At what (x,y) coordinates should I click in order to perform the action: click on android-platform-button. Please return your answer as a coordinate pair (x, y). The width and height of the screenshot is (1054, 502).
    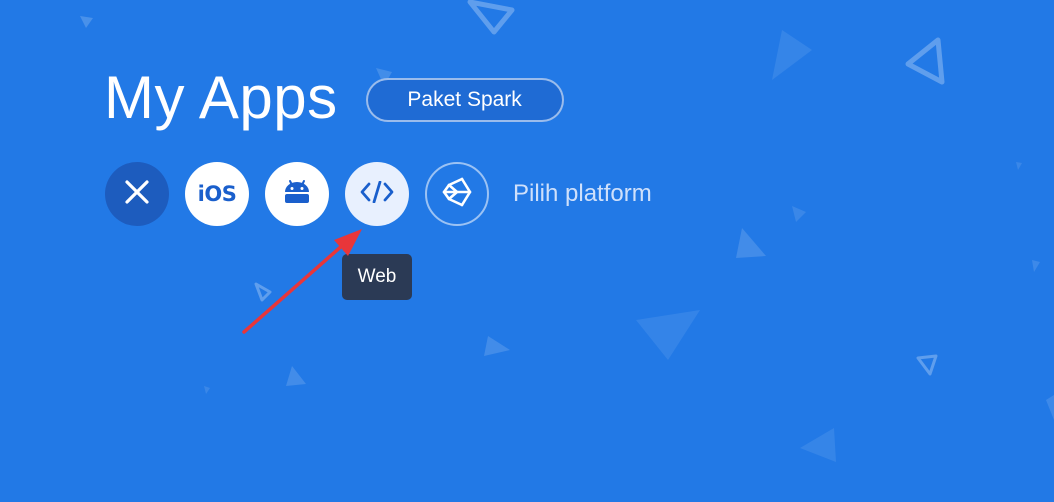
    Looking at the image, I should click on (297, 194).